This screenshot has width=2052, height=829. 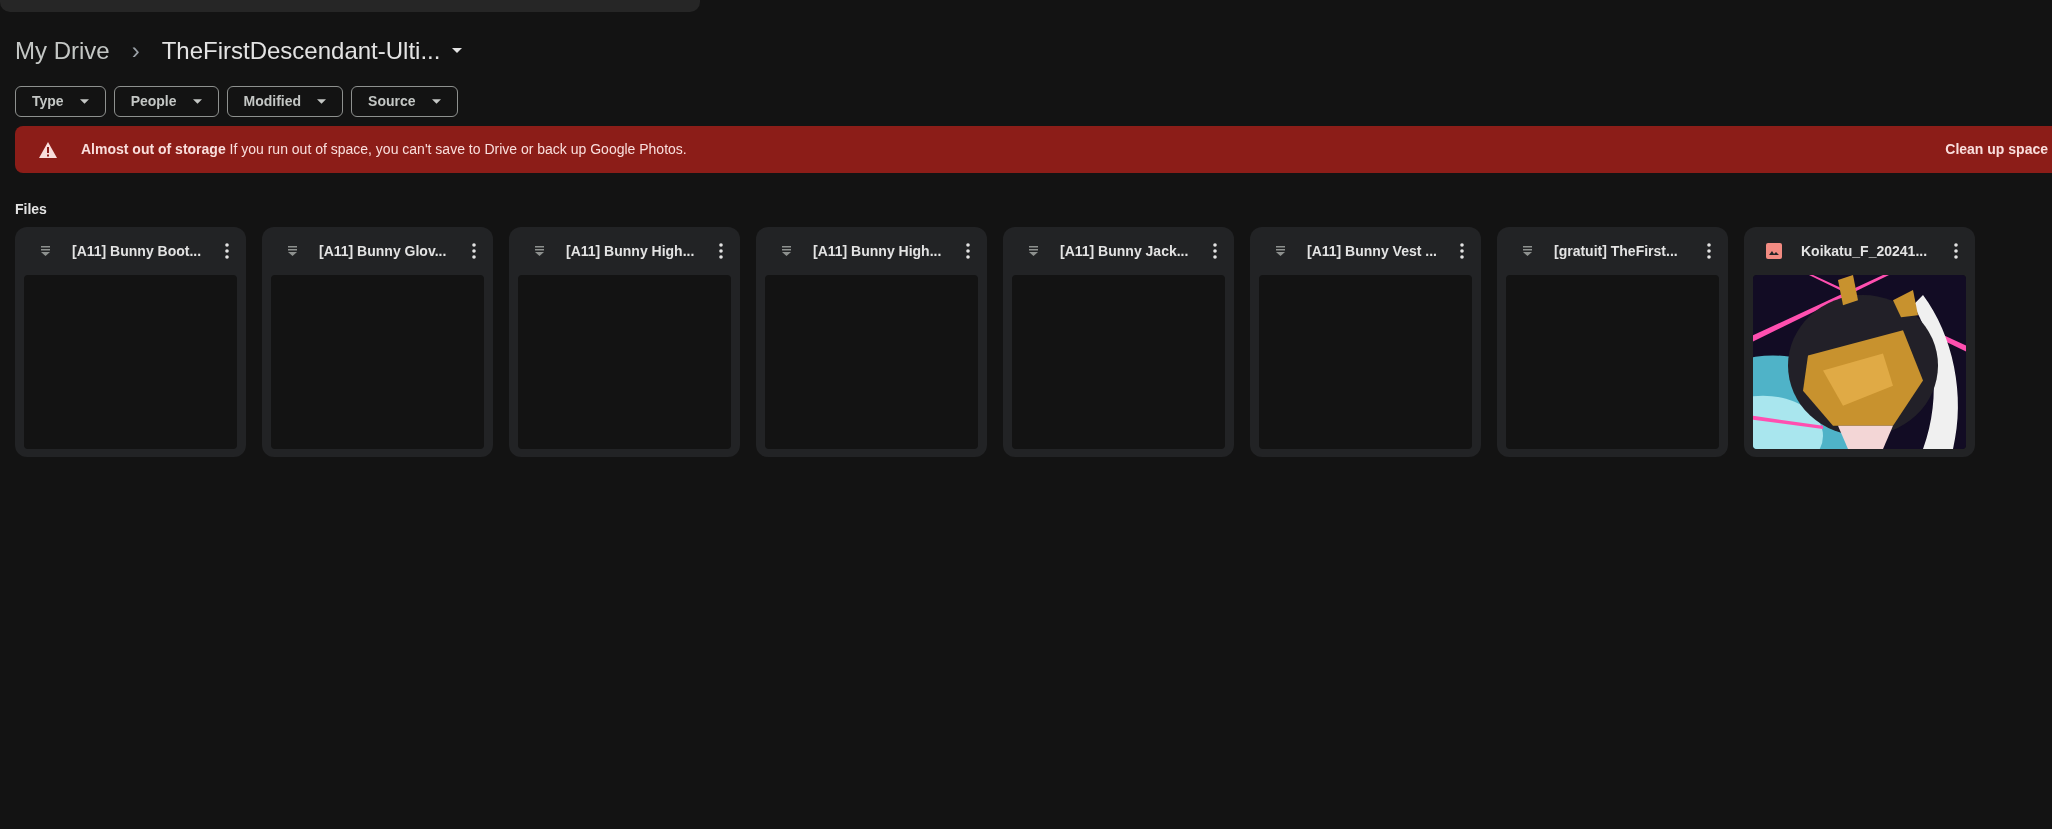 I want to click on filter-chip: Modified, so click(x=285, y=101).